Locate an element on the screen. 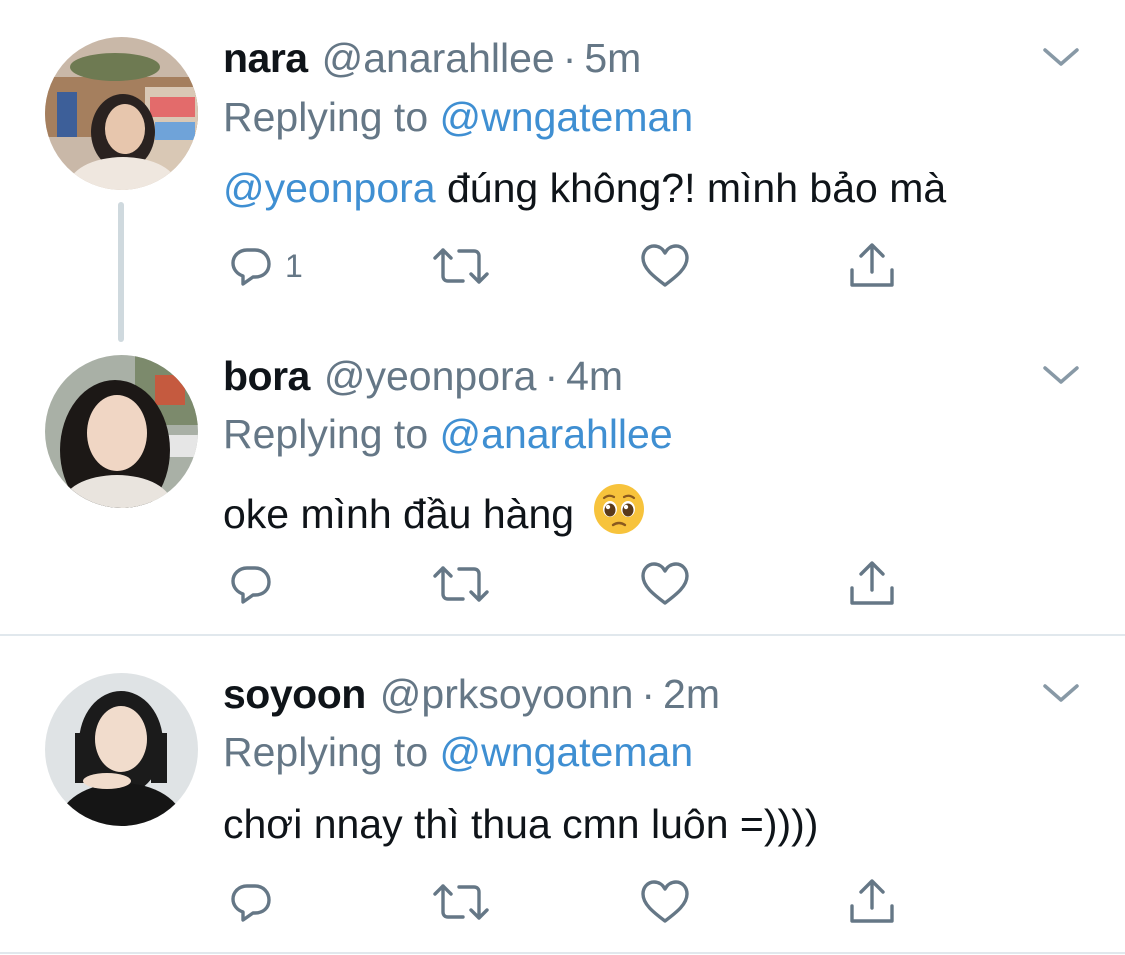 The width and height of the screenshot is (1125, 955). avatar-image-bora is located at coordinates (121, 431).